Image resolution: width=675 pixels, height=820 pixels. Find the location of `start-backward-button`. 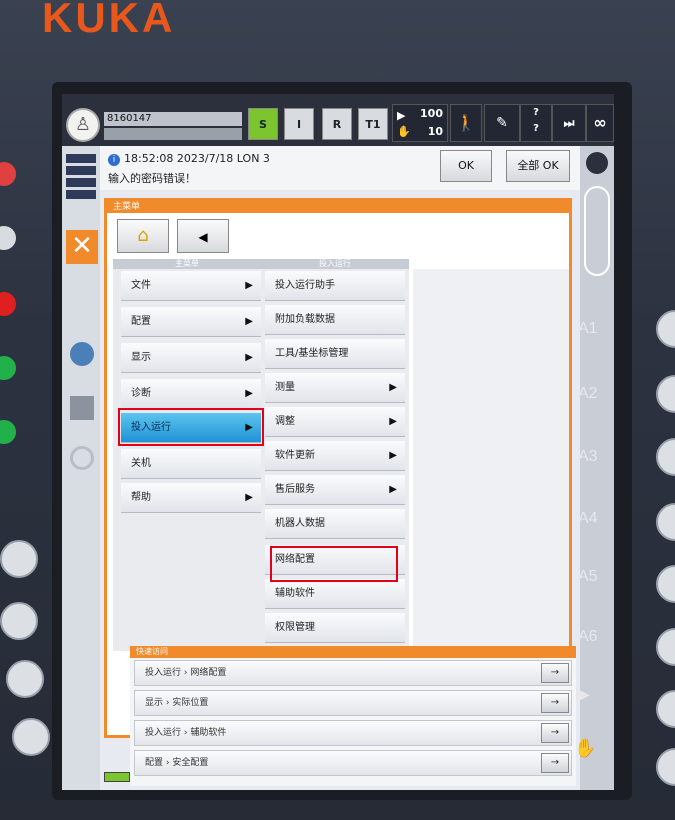

start-backward-button is located at coordinates (8, 368).